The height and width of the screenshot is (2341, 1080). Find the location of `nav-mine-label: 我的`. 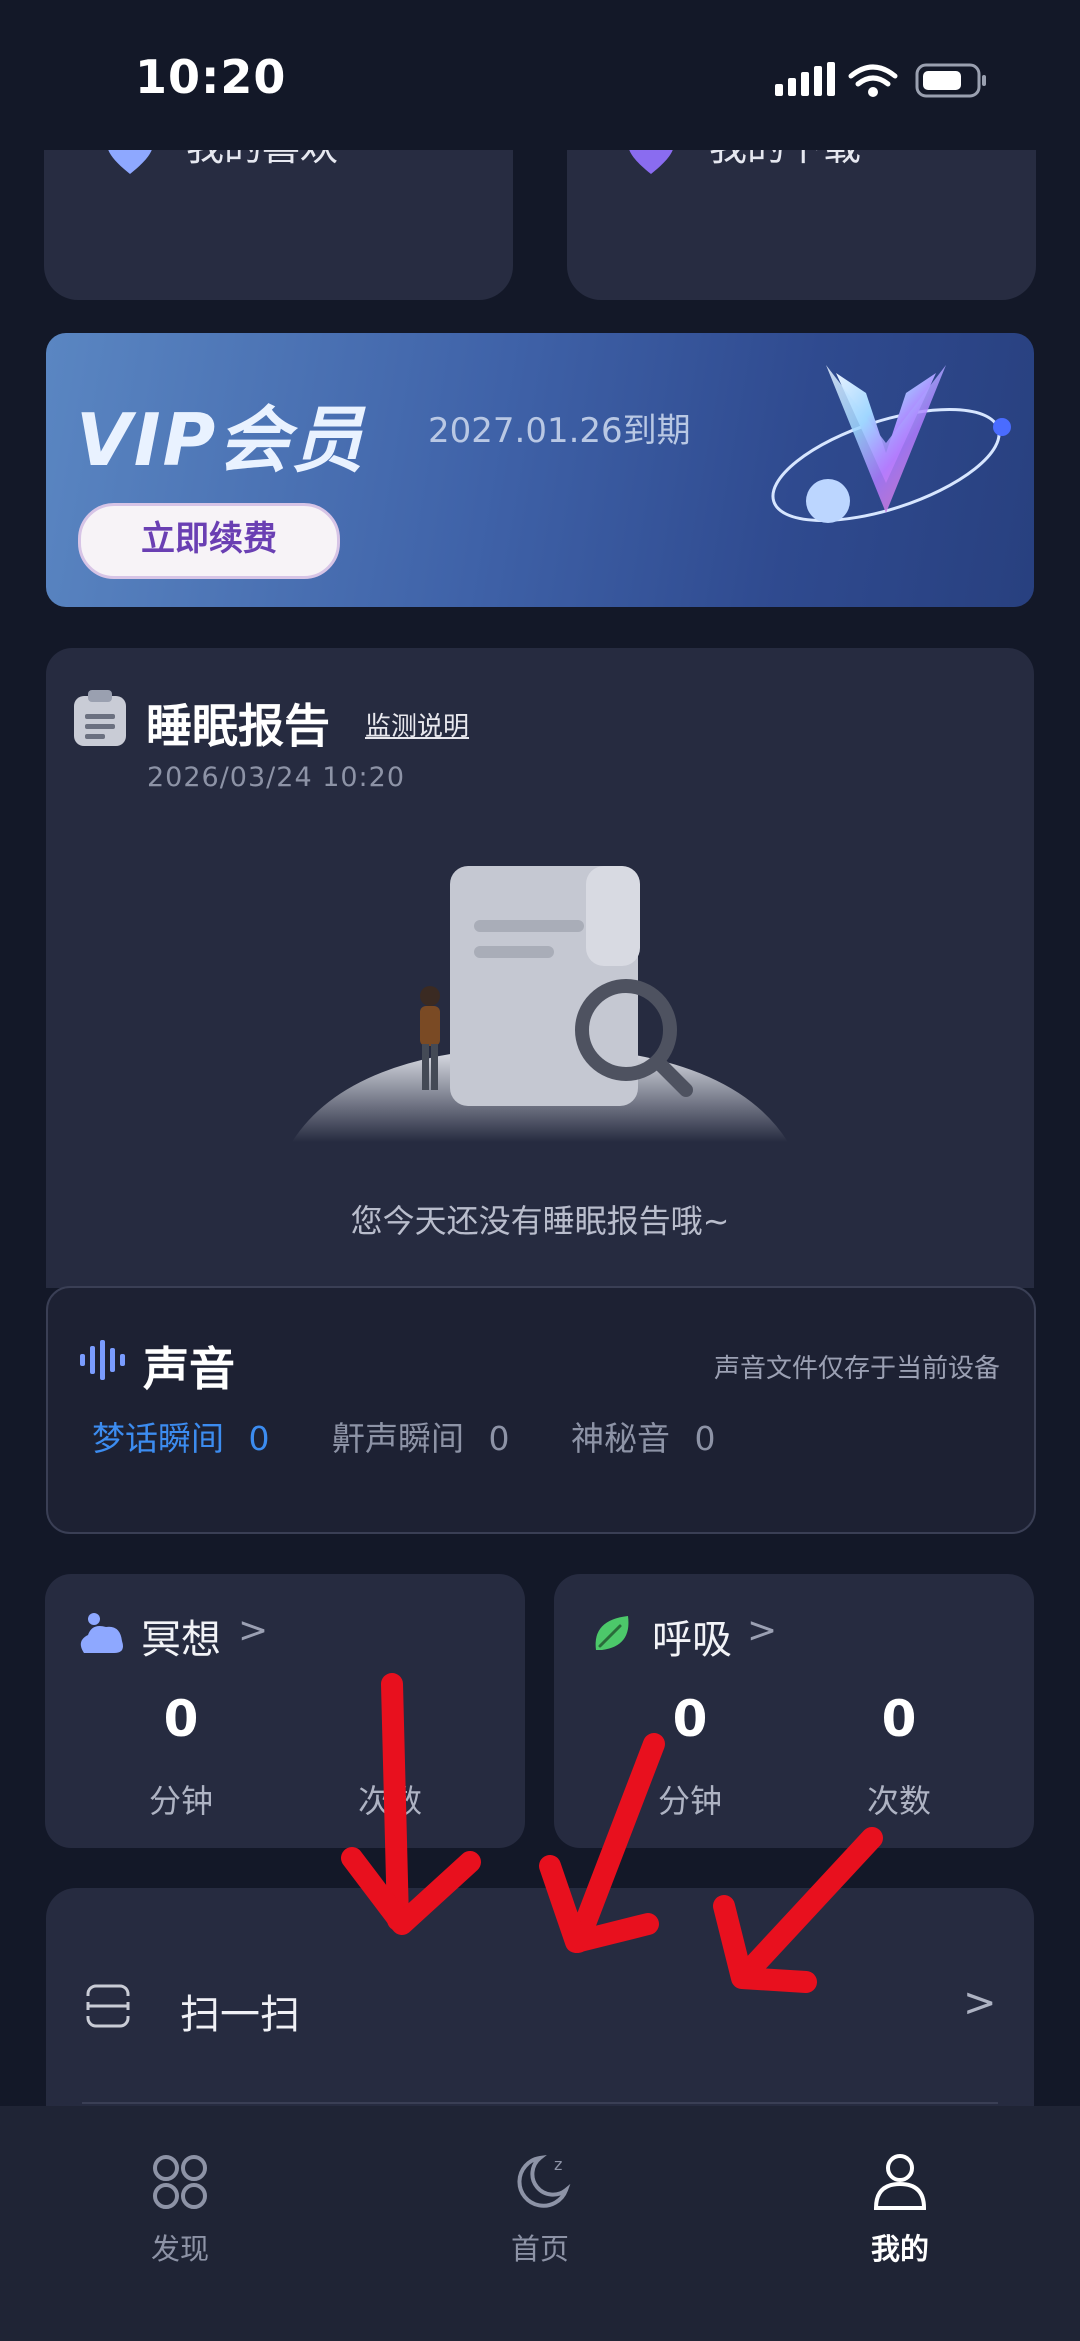

nav-mine-label: 我的 is located at coordinates (899, 2249).